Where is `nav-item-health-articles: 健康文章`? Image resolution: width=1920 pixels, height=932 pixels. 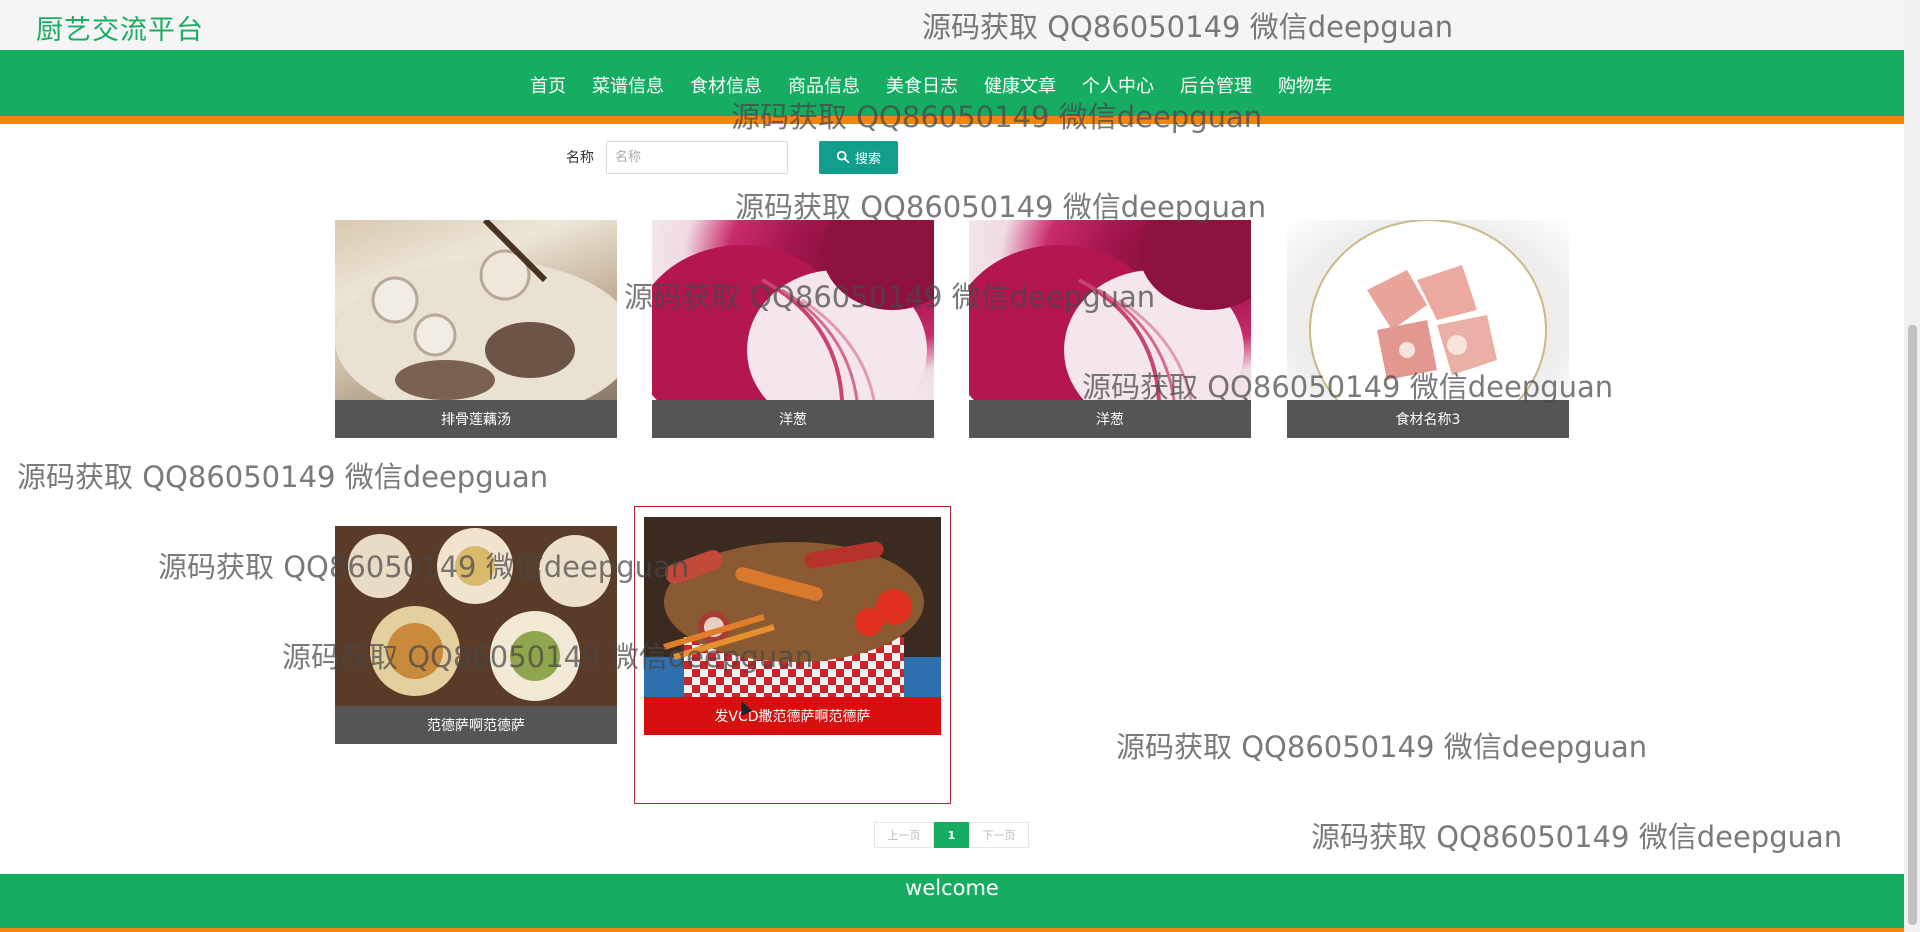 nav-item-health-articles: 健康文章 is located at coordinates (1020, 85).